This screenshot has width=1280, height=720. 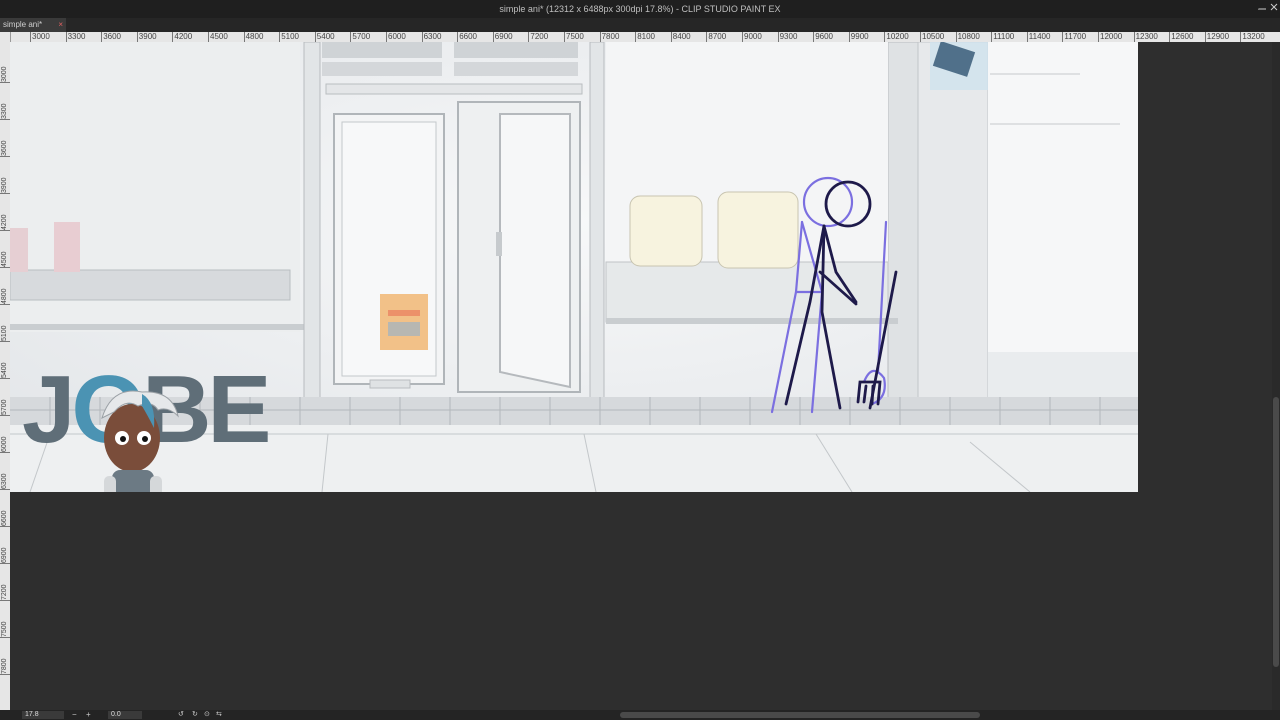 I want to click on rotate-right-icon: ↻, so click(x=195, y=714).